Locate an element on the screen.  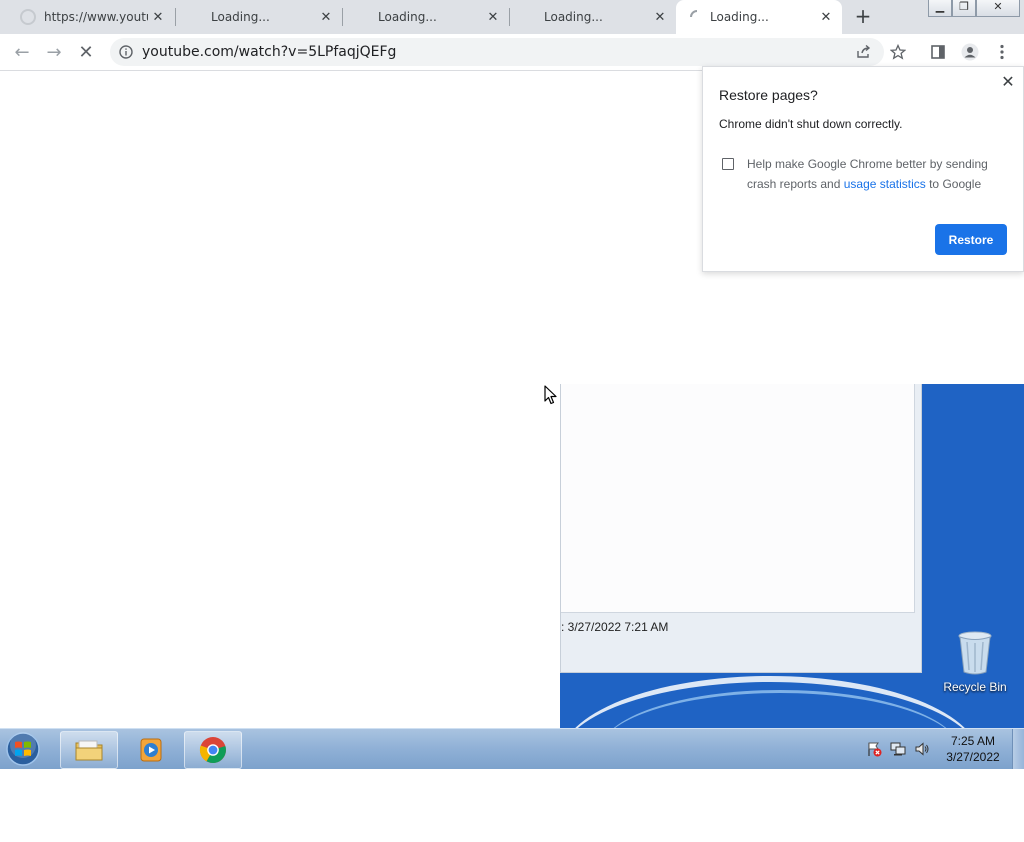
recycle-bin: Recycle Bin is located at coordinates (975, 662).